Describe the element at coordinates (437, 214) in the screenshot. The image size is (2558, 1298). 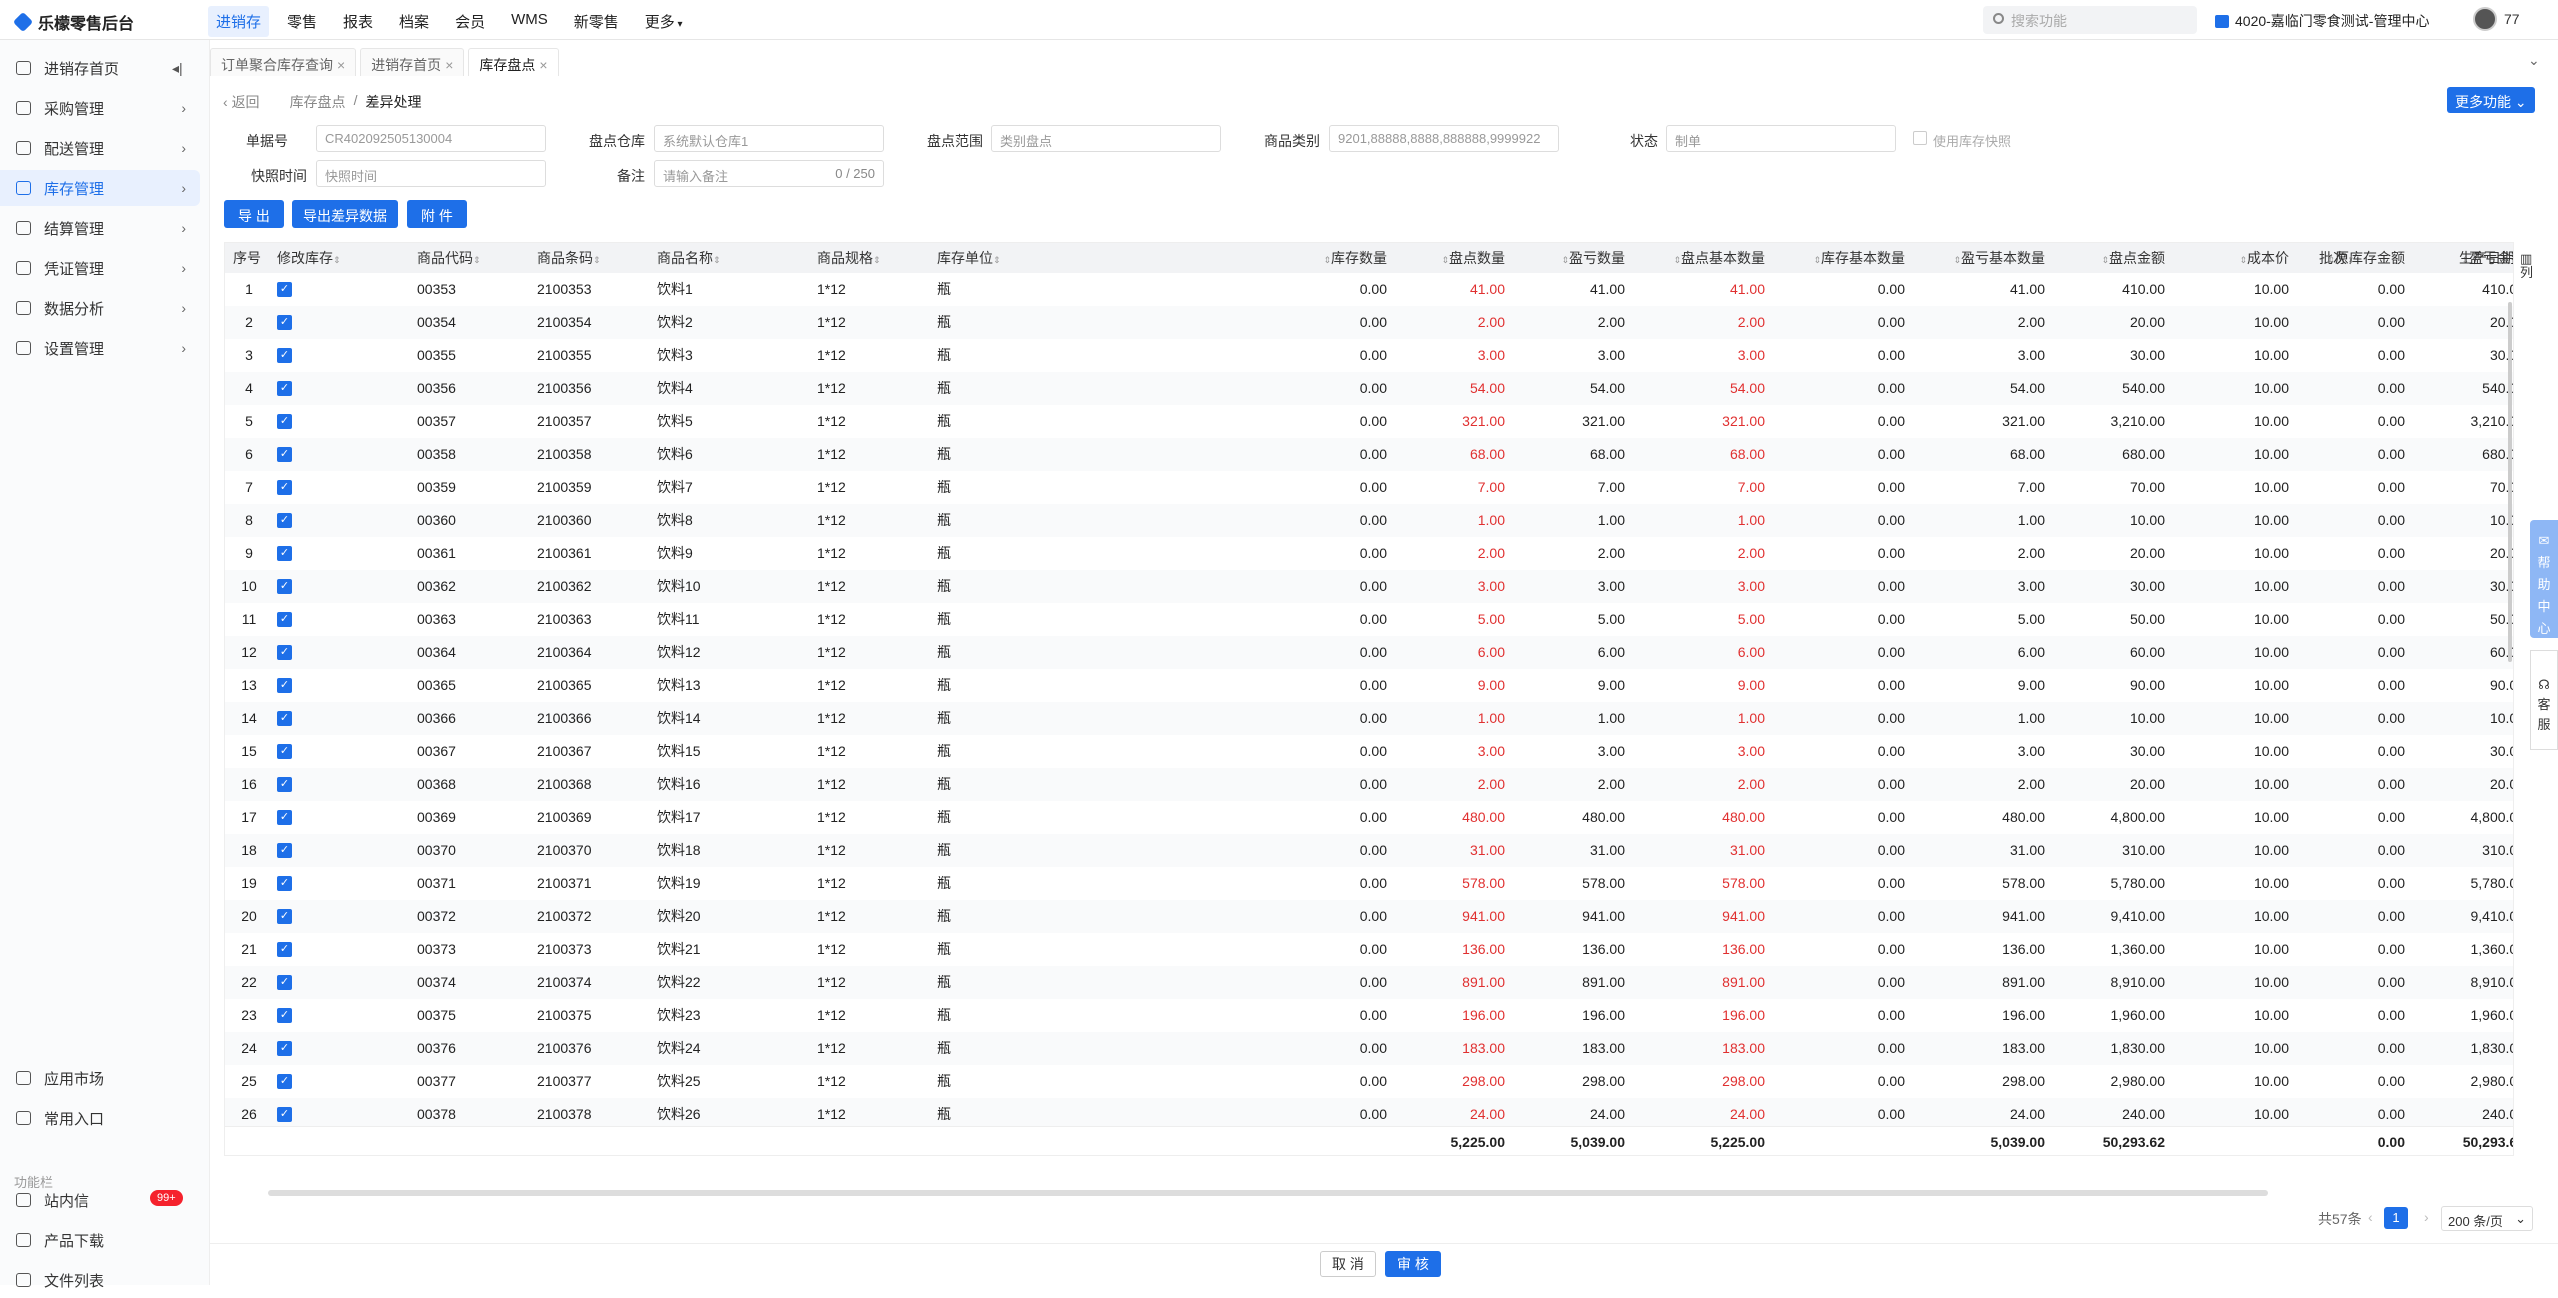
I see `attach-button: 附 件` at that location.